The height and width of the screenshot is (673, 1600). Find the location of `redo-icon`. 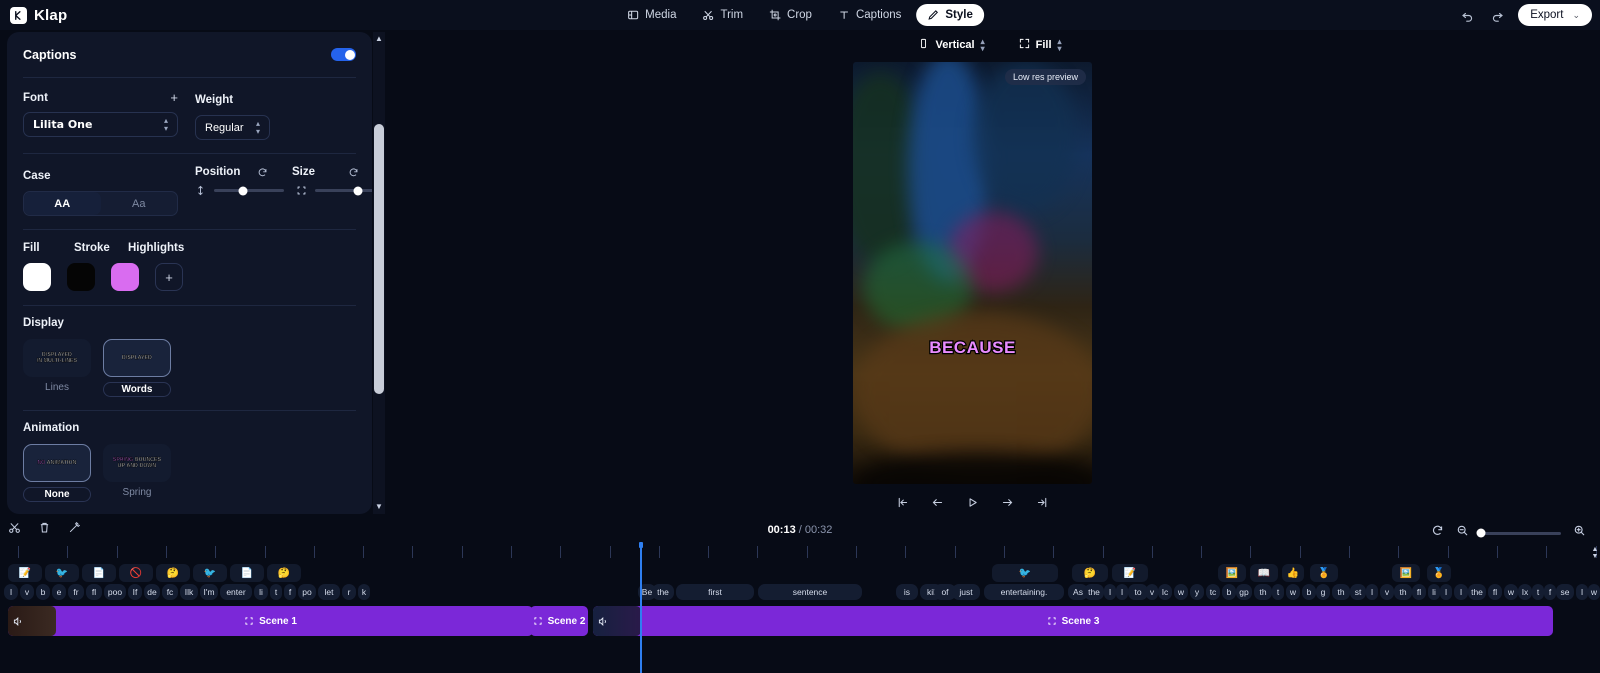

redo-icon is located at coordinates (1497, 15).